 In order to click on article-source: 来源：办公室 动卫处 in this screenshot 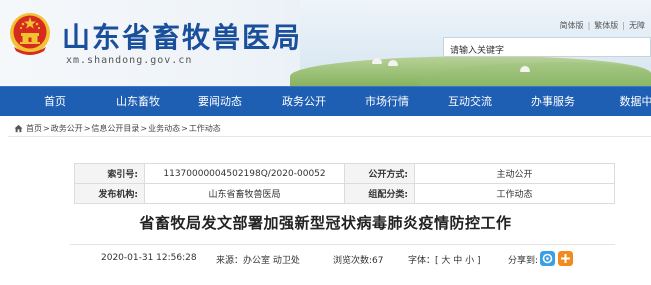, I will do `click(258, 261)`.